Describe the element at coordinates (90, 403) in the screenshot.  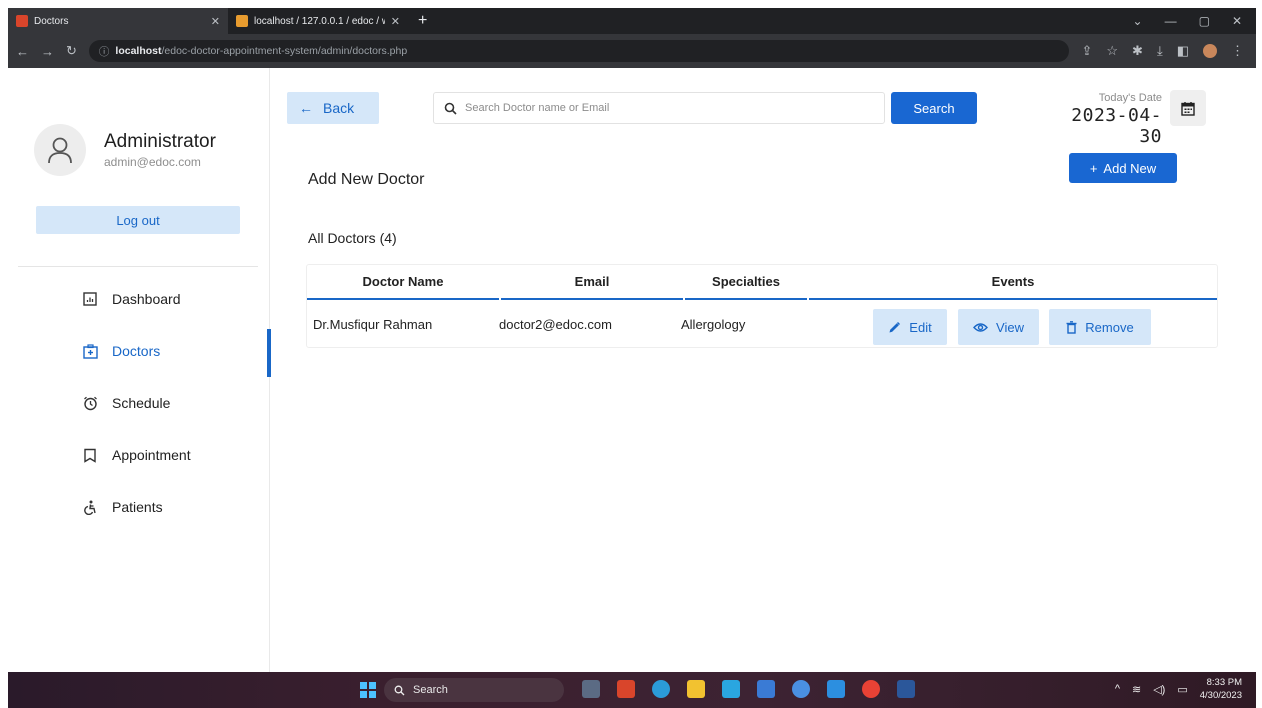
I see `clock-icon` at that location.